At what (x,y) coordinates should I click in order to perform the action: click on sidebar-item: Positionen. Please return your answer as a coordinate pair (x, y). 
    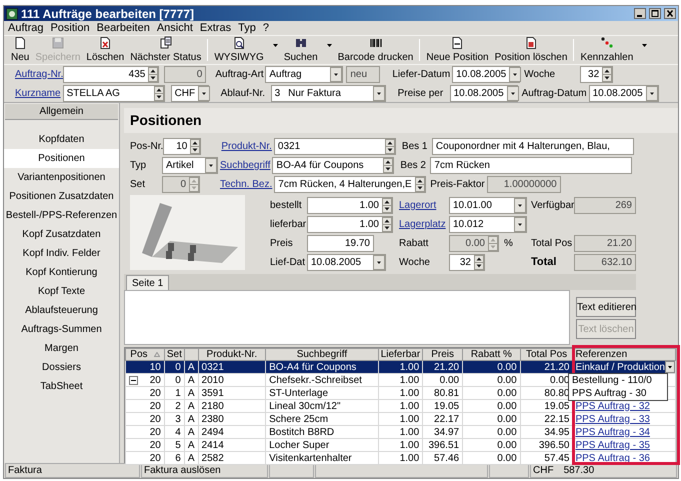
    Looking at the image, I should click on (61, 158).